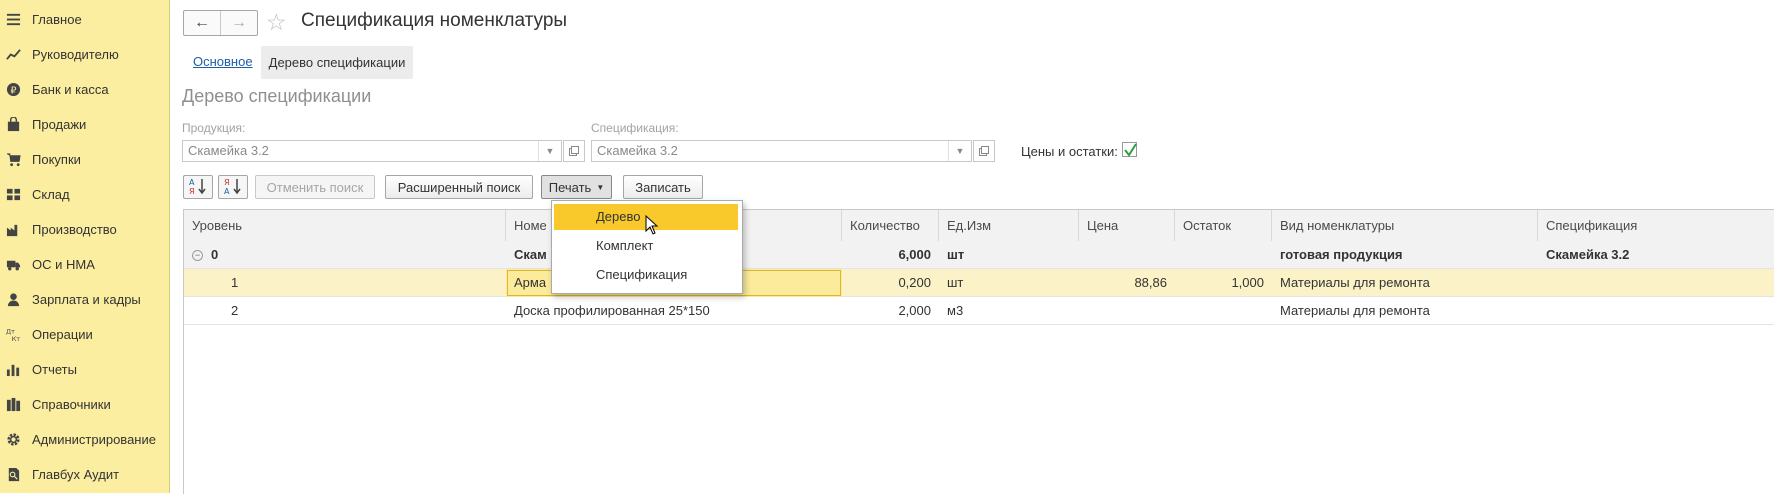 This screenshot has height=494, width=1774. I want to click on sidebar-item-admin: Администрирование, so click(85, 439).